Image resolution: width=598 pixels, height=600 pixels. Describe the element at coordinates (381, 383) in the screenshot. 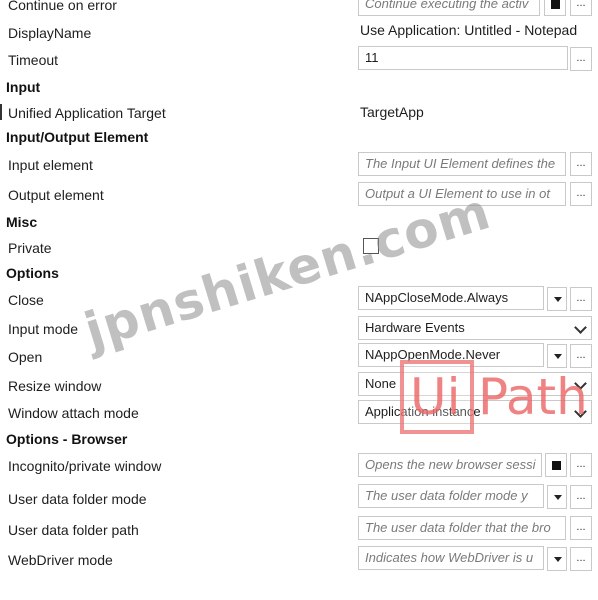

I see `resize-window-value: None` at that location.